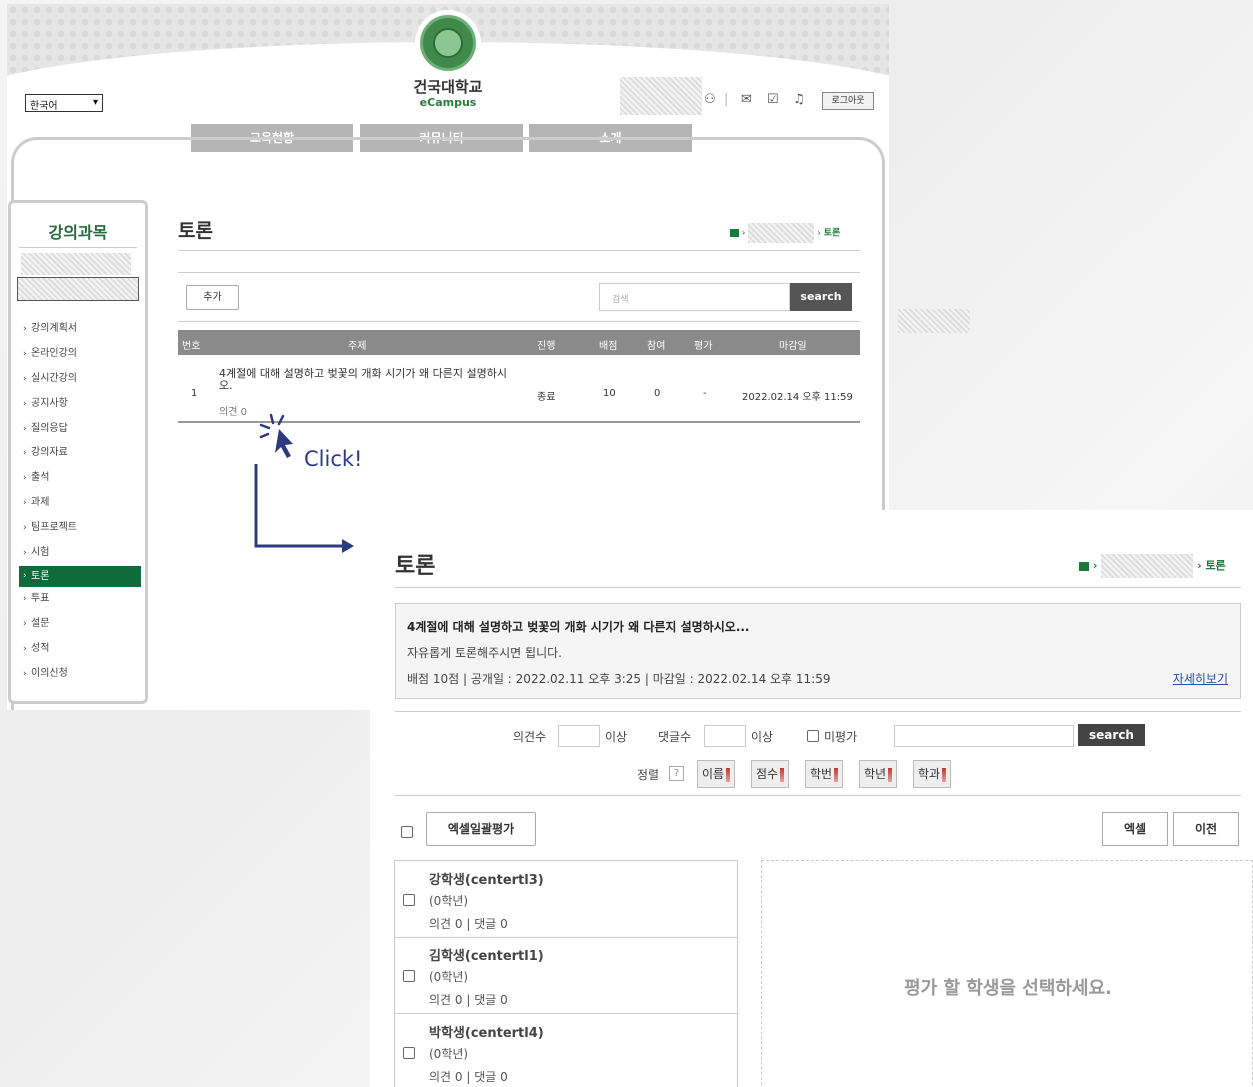 The height and width of the screenshot is (1087, 1253). Describe the element at coordinates (80, 649) in the screenshot. I see `sidebar-item-grade: 성적` at that location.